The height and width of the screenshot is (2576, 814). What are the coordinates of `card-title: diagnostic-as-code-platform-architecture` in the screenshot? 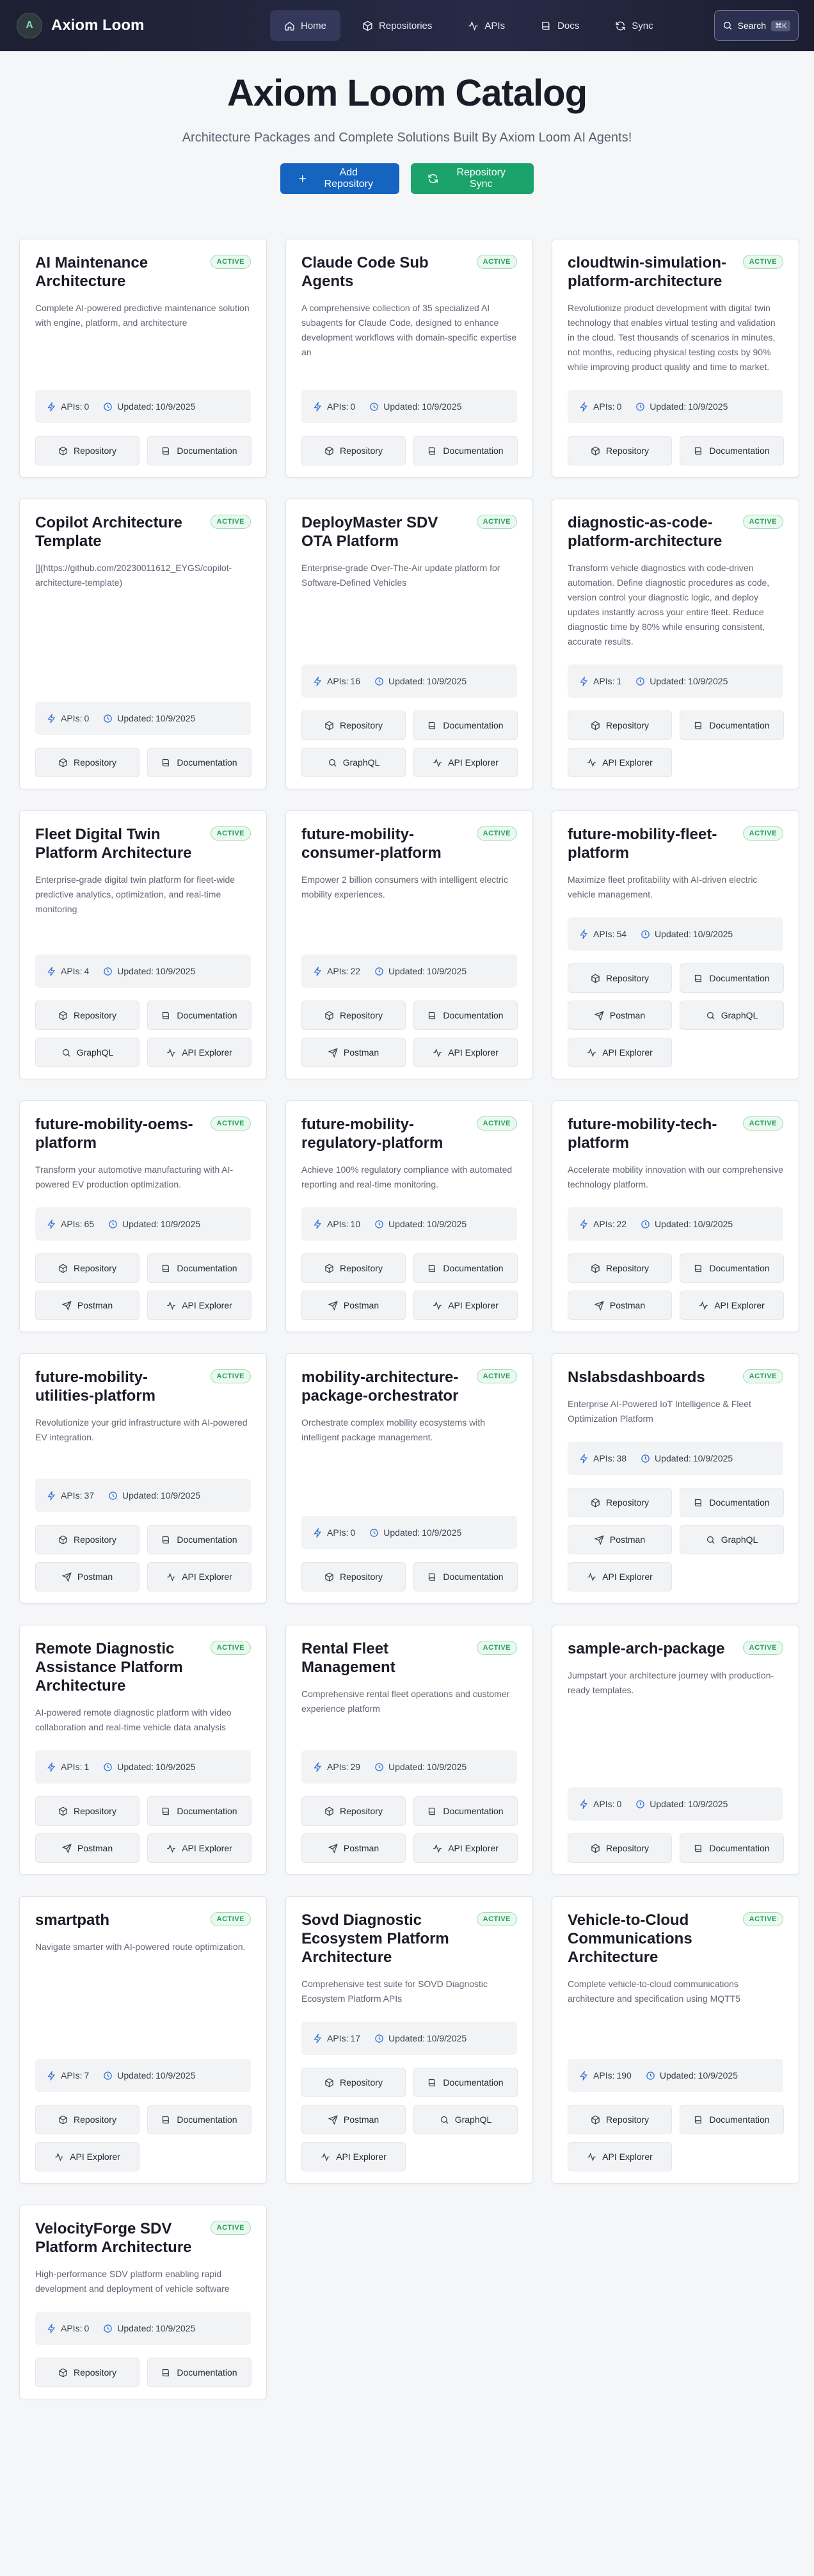 It's located at (652, 532).